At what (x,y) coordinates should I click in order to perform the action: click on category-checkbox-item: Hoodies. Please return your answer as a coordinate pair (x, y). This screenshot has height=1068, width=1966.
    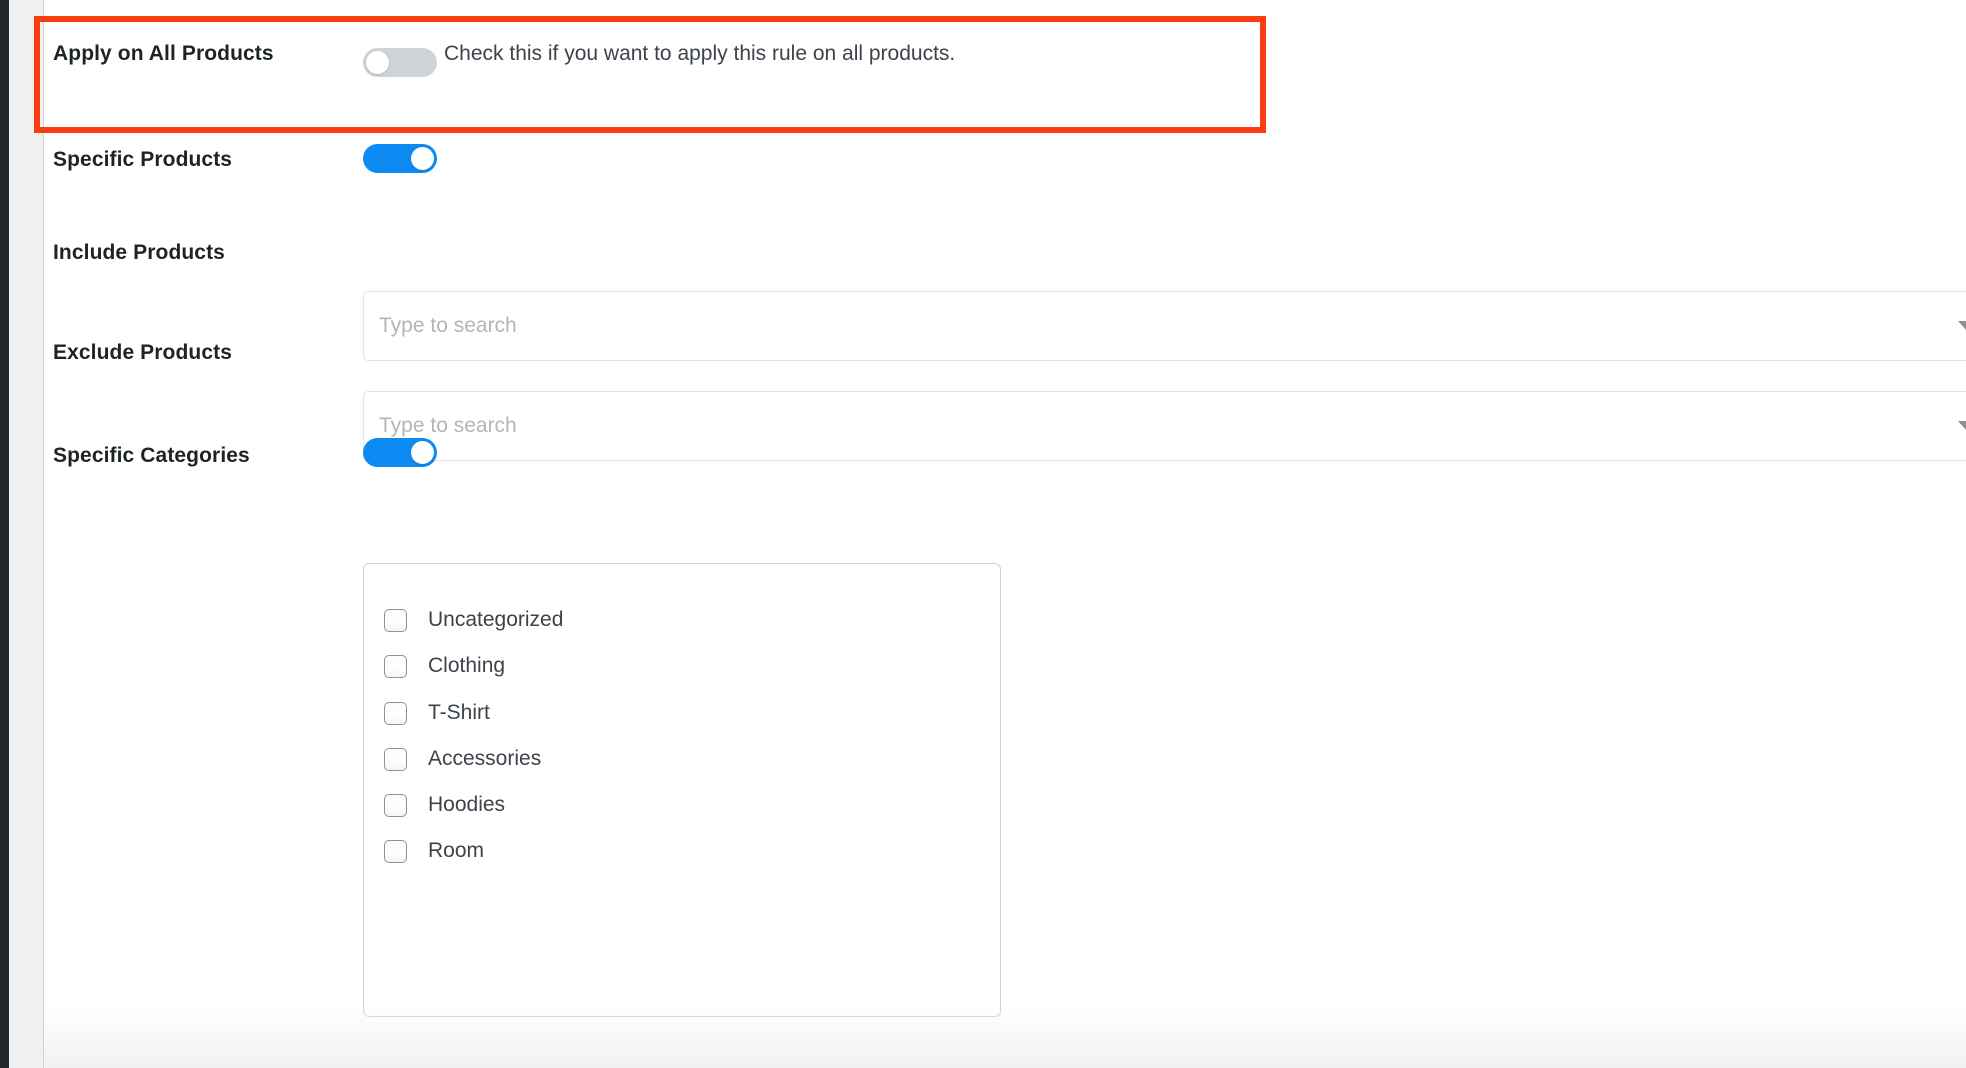
    Looking at the image, I should click on (444, 805).